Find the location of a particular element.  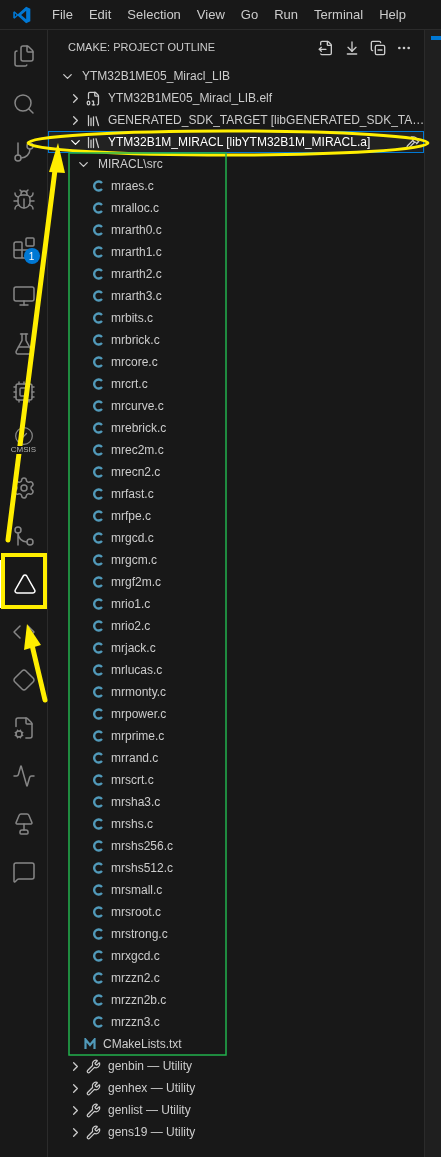

tree-item: mrarth1.c is located at coordinates (236, 252).